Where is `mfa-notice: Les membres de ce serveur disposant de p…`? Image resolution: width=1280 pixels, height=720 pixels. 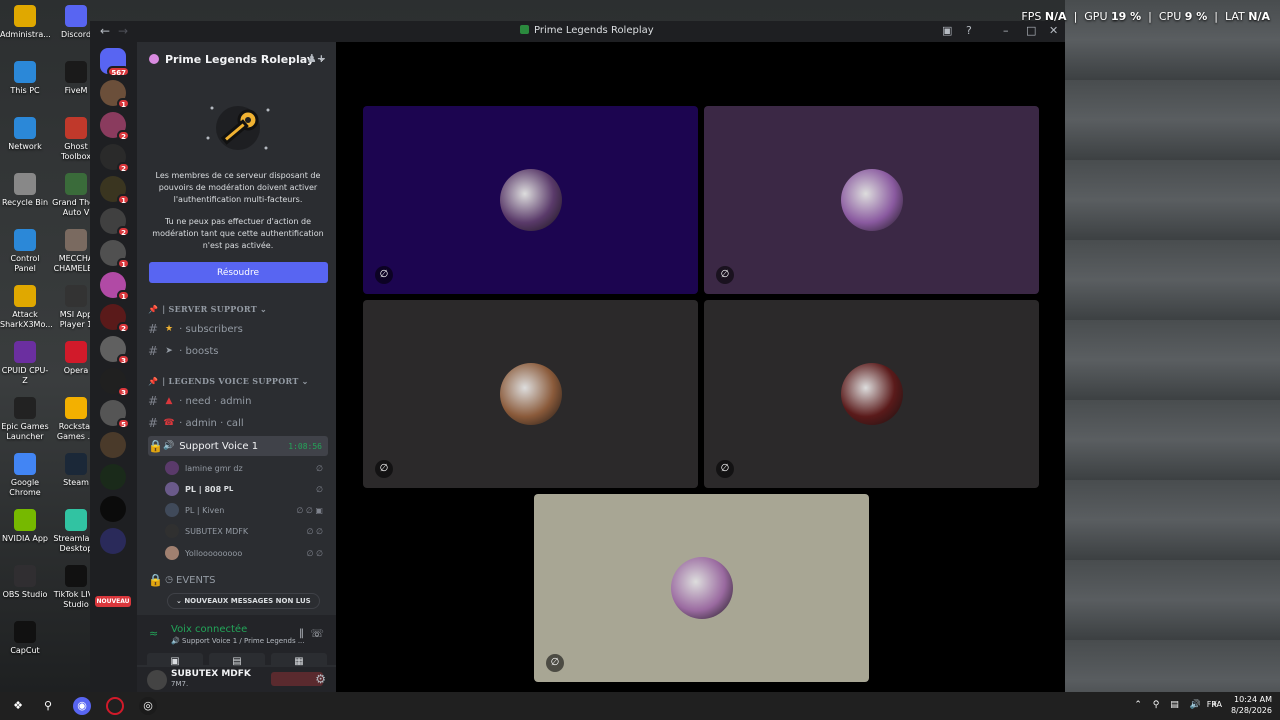 mfa-notice: Les membres de ce serveur disposant de p… is located at coordinates (238, 190).